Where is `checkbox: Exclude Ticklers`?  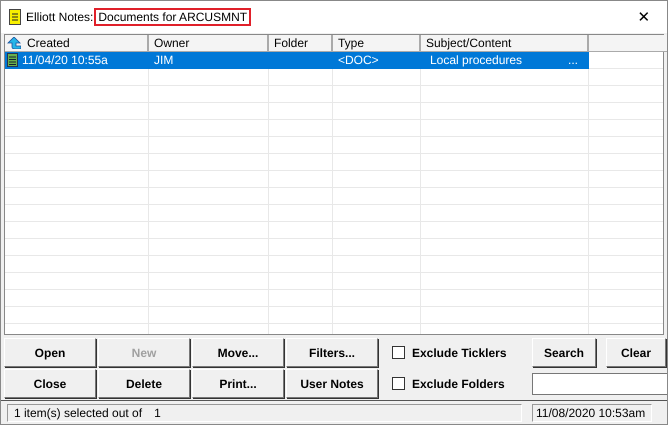 checkbox: Exclude Ticklers is located at coordinates (453, 352).